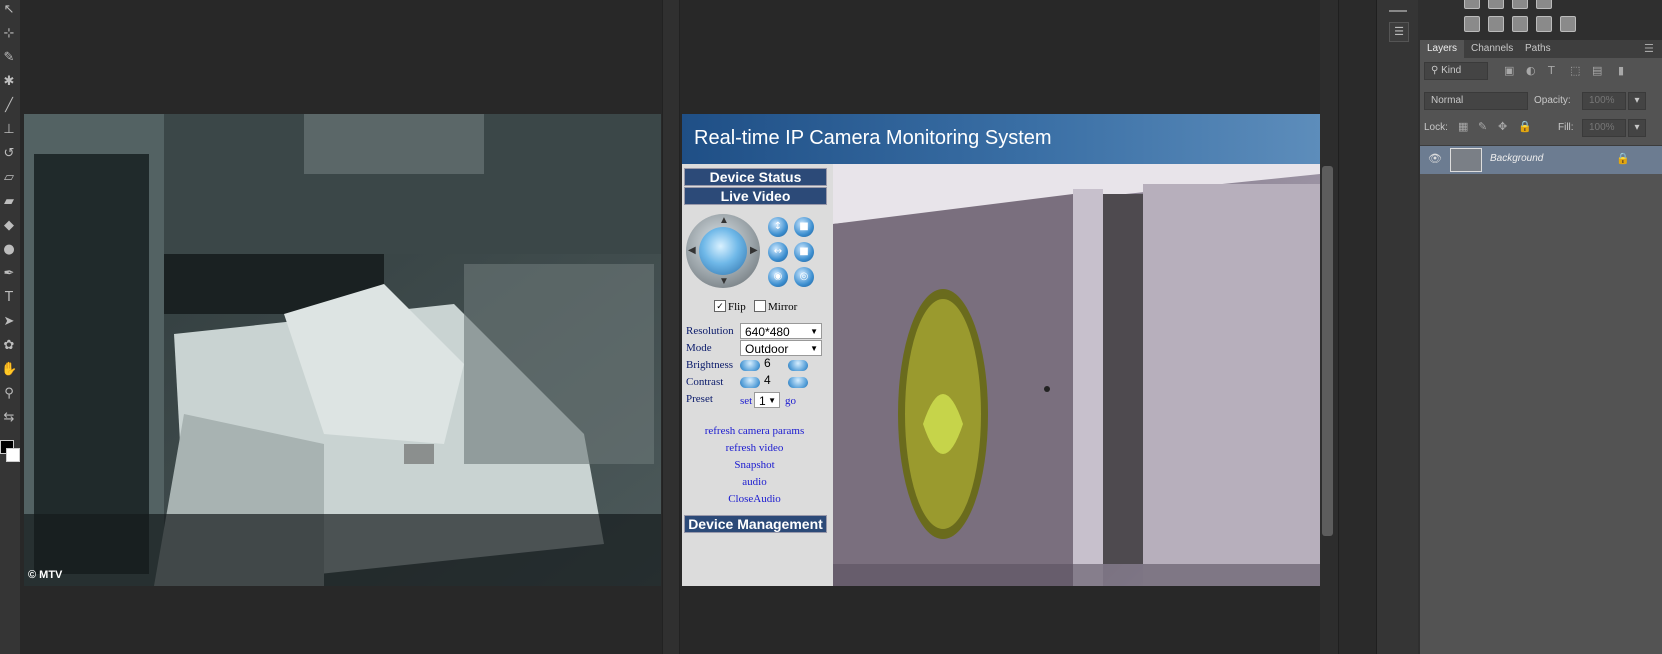 This screenshot has width=1662, height=654. Describe the element at coordinates (1496, 24) in the screenshot. I see `posterize-adjustment-icon` at that location.